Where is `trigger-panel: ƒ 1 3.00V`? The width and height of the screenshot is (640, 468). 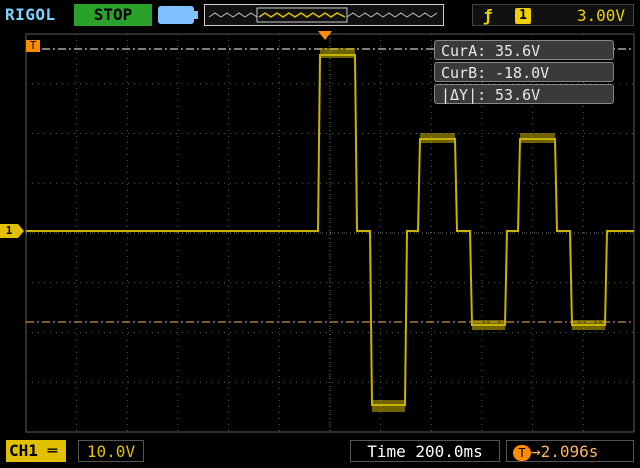
trigger-panel: ƒ 1 3.00V is located at coordinates (553, 15).